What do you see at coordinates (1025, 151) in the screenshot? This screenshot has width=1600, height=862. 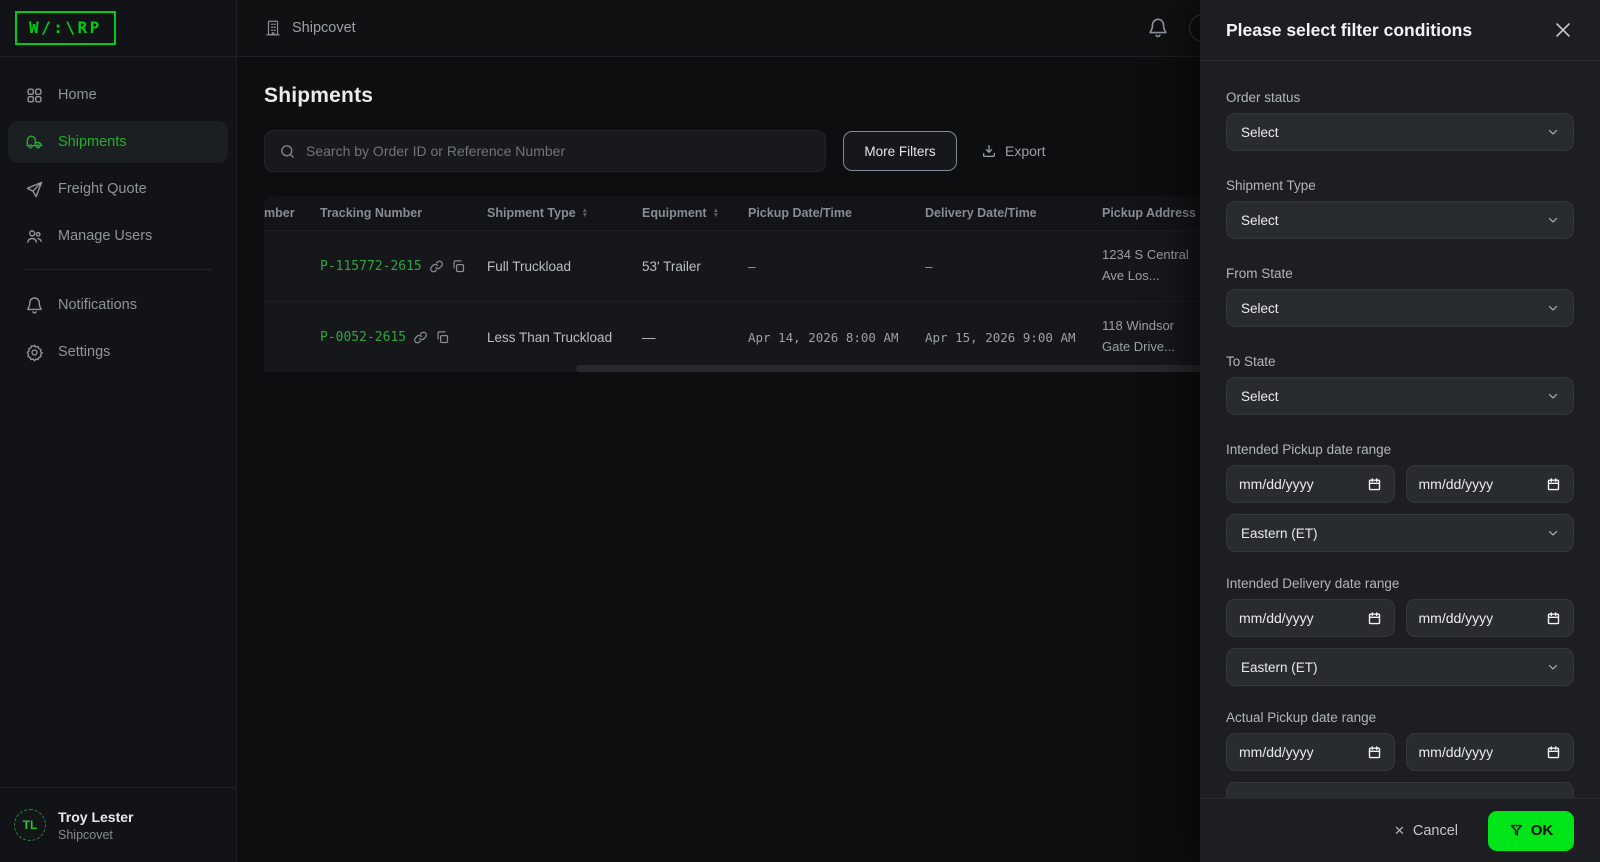 I see `export-label: Export` at bounding box center [1025, 151].